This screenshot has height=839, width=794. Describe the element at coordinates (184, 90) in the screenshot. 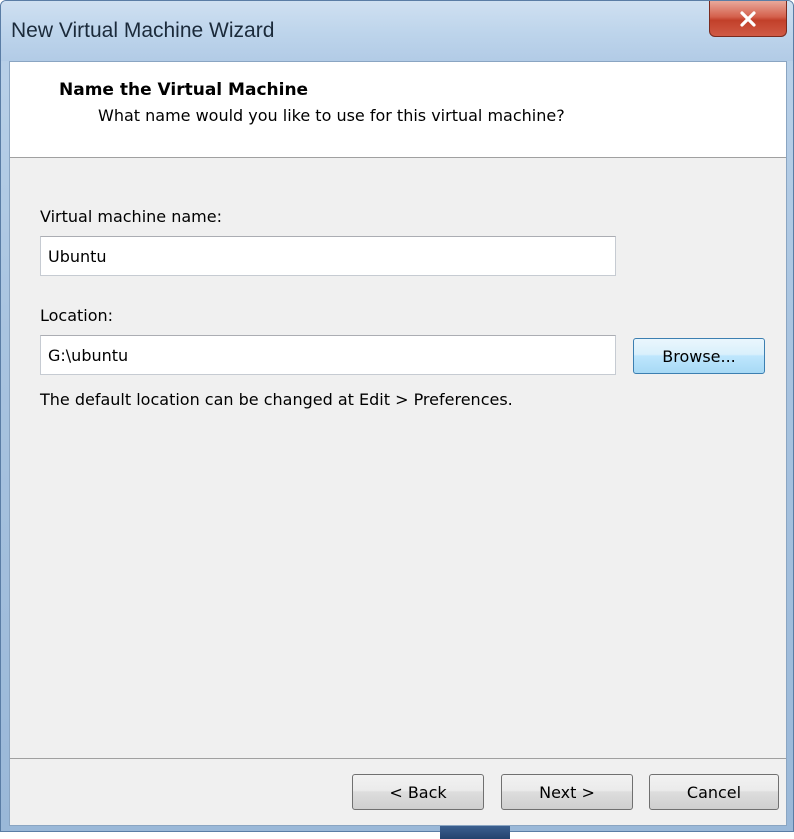

I see `page-title: Name the Virtual Machine` at that location.